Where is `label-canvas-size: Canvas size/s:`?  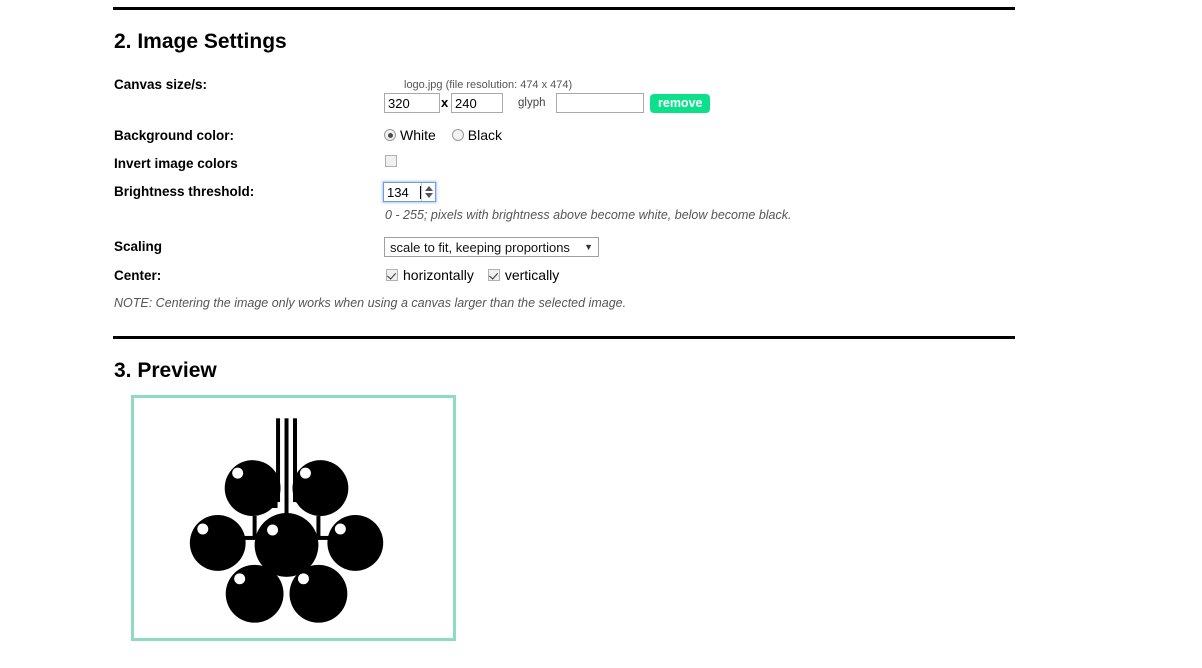 label-canvas-size: Canvas size/s: is located at coordinates (161, 84).